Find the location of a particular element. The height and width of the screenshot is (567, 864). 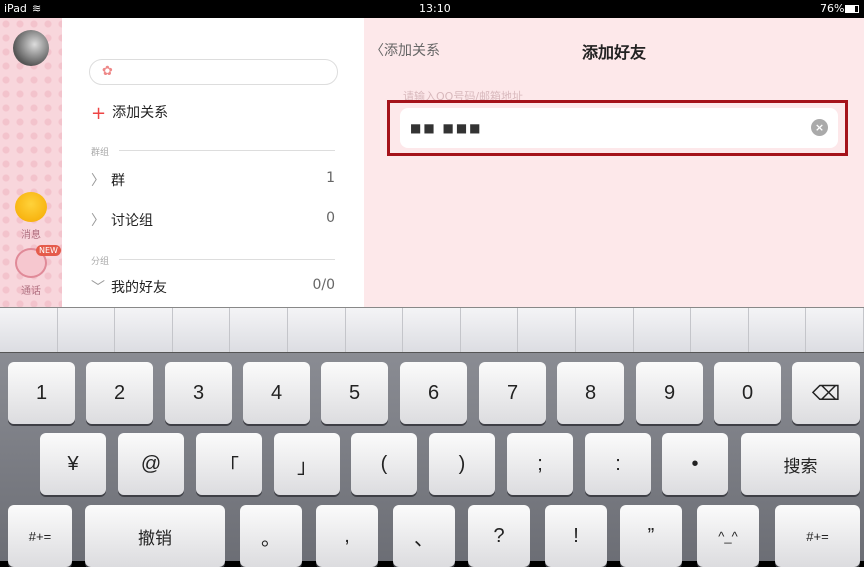

key-period: 。 is located at coordinates (271, 536).